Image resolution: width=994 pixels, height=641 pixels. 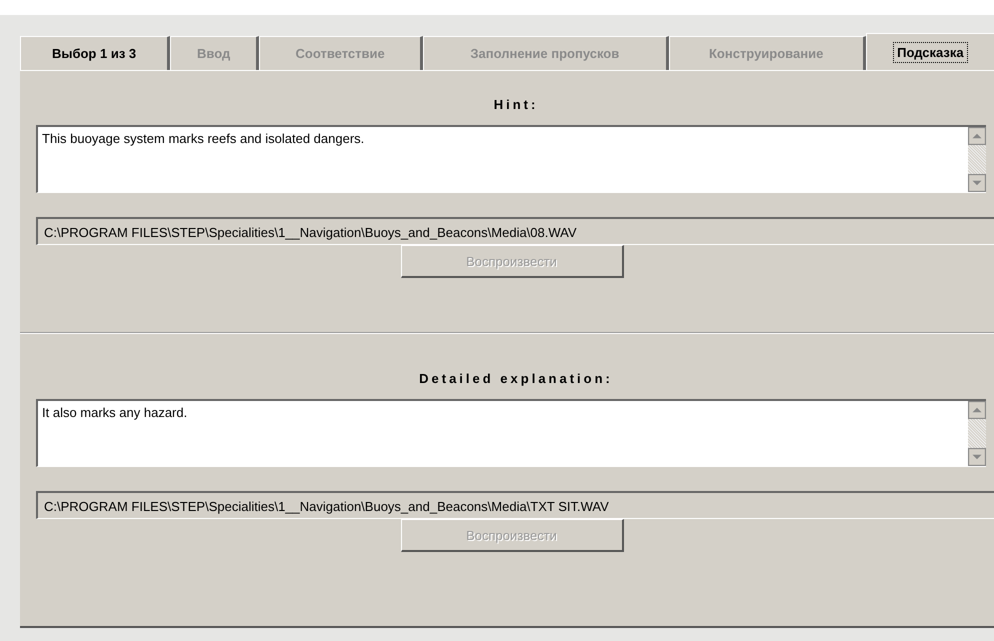 I want to click on section-heading: Detailed explanation:, so click(x=516, y=379).